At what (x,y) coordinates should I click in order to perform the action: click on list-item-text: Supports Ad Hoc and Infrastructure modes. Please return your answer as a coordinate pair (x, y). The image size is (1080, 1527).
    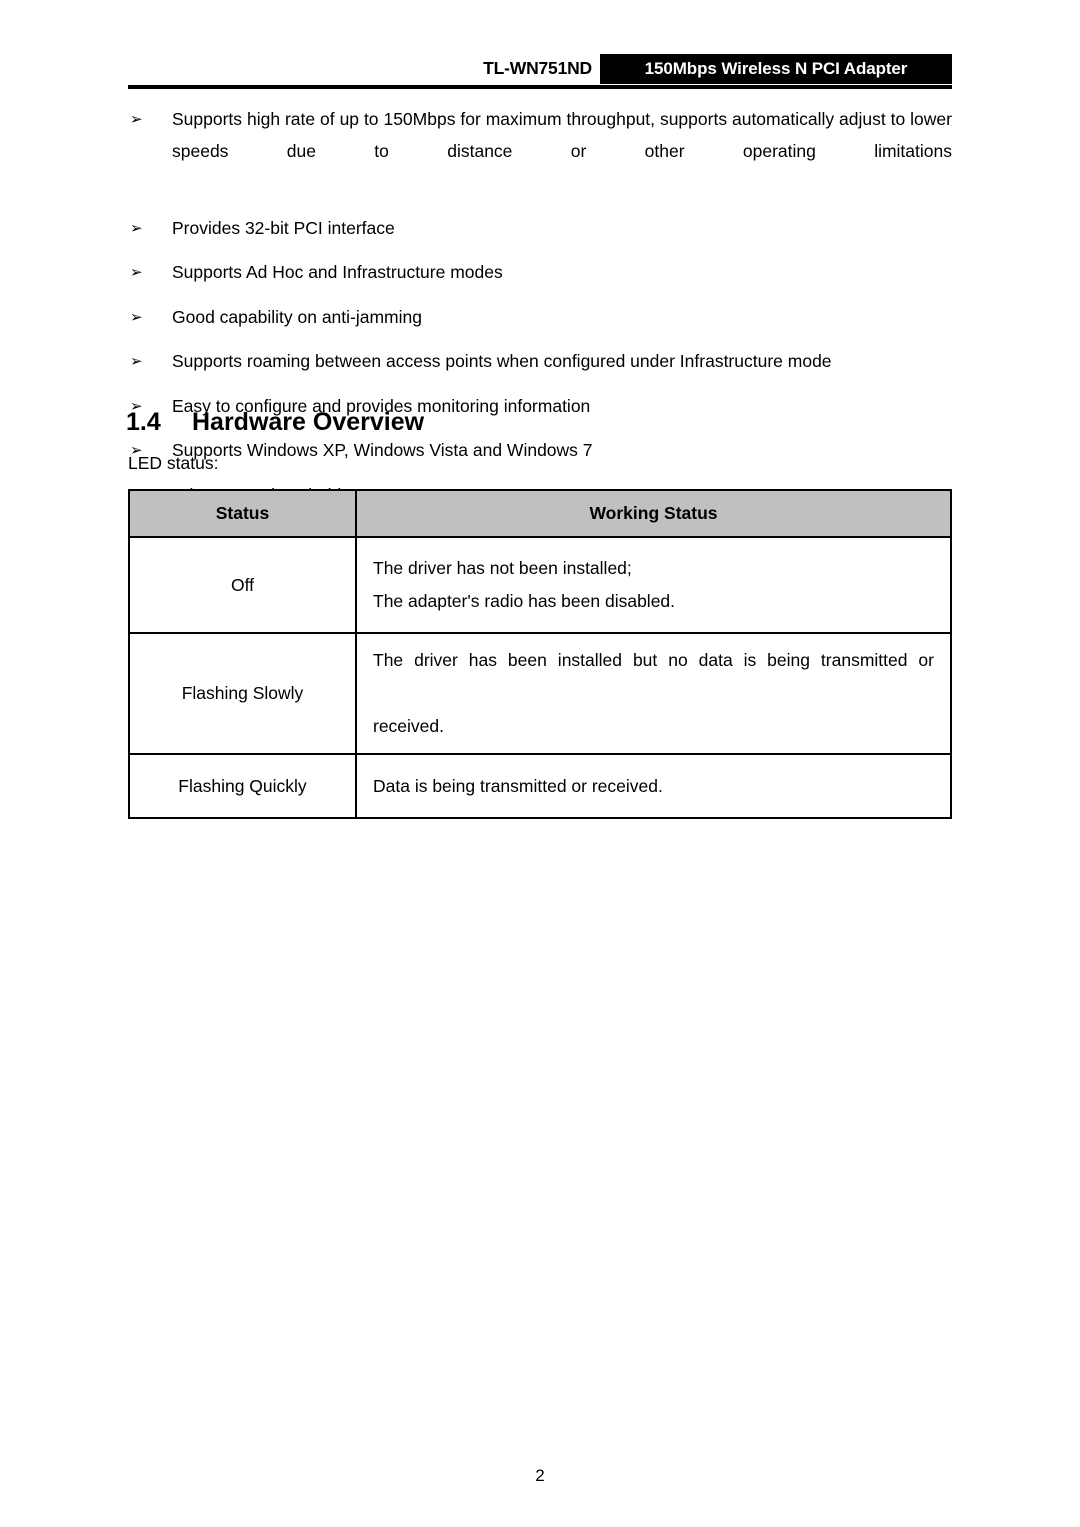
    Looking at the image, I should click on (337, 272).